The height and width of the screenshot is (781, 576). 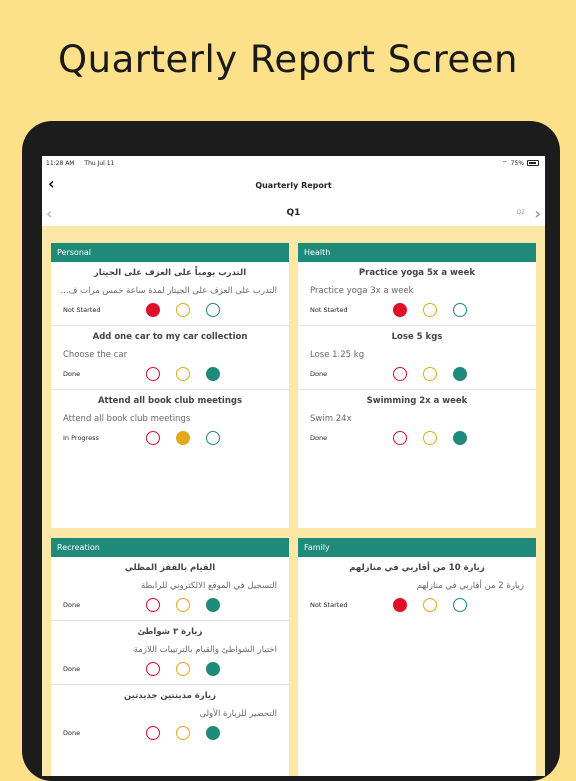 I want to click on status-time: 11:28 AM, so click(x=60, y=163).